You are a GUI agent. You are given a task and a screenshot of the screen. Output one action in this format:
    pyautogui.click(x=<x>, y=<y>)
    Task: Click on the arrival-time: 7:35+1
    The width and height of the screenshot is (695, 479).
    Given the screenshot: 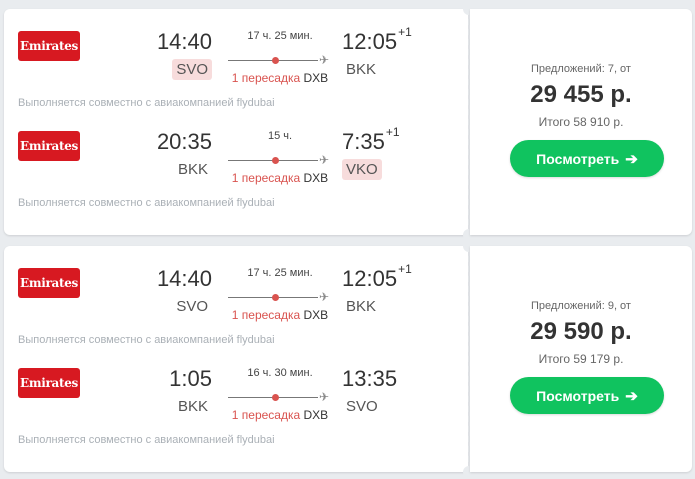 What is the action you would take?
    pyautogui.click(x=371, y=139)
    